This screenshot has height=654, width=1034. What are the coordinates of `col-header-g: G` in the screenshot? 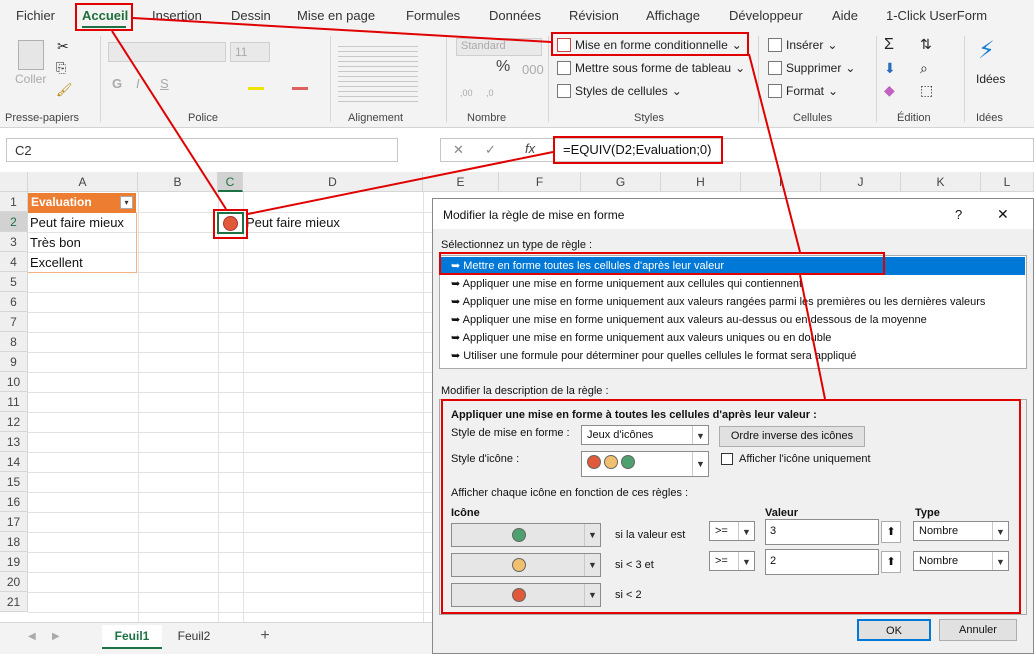 It's located at (621, 182).